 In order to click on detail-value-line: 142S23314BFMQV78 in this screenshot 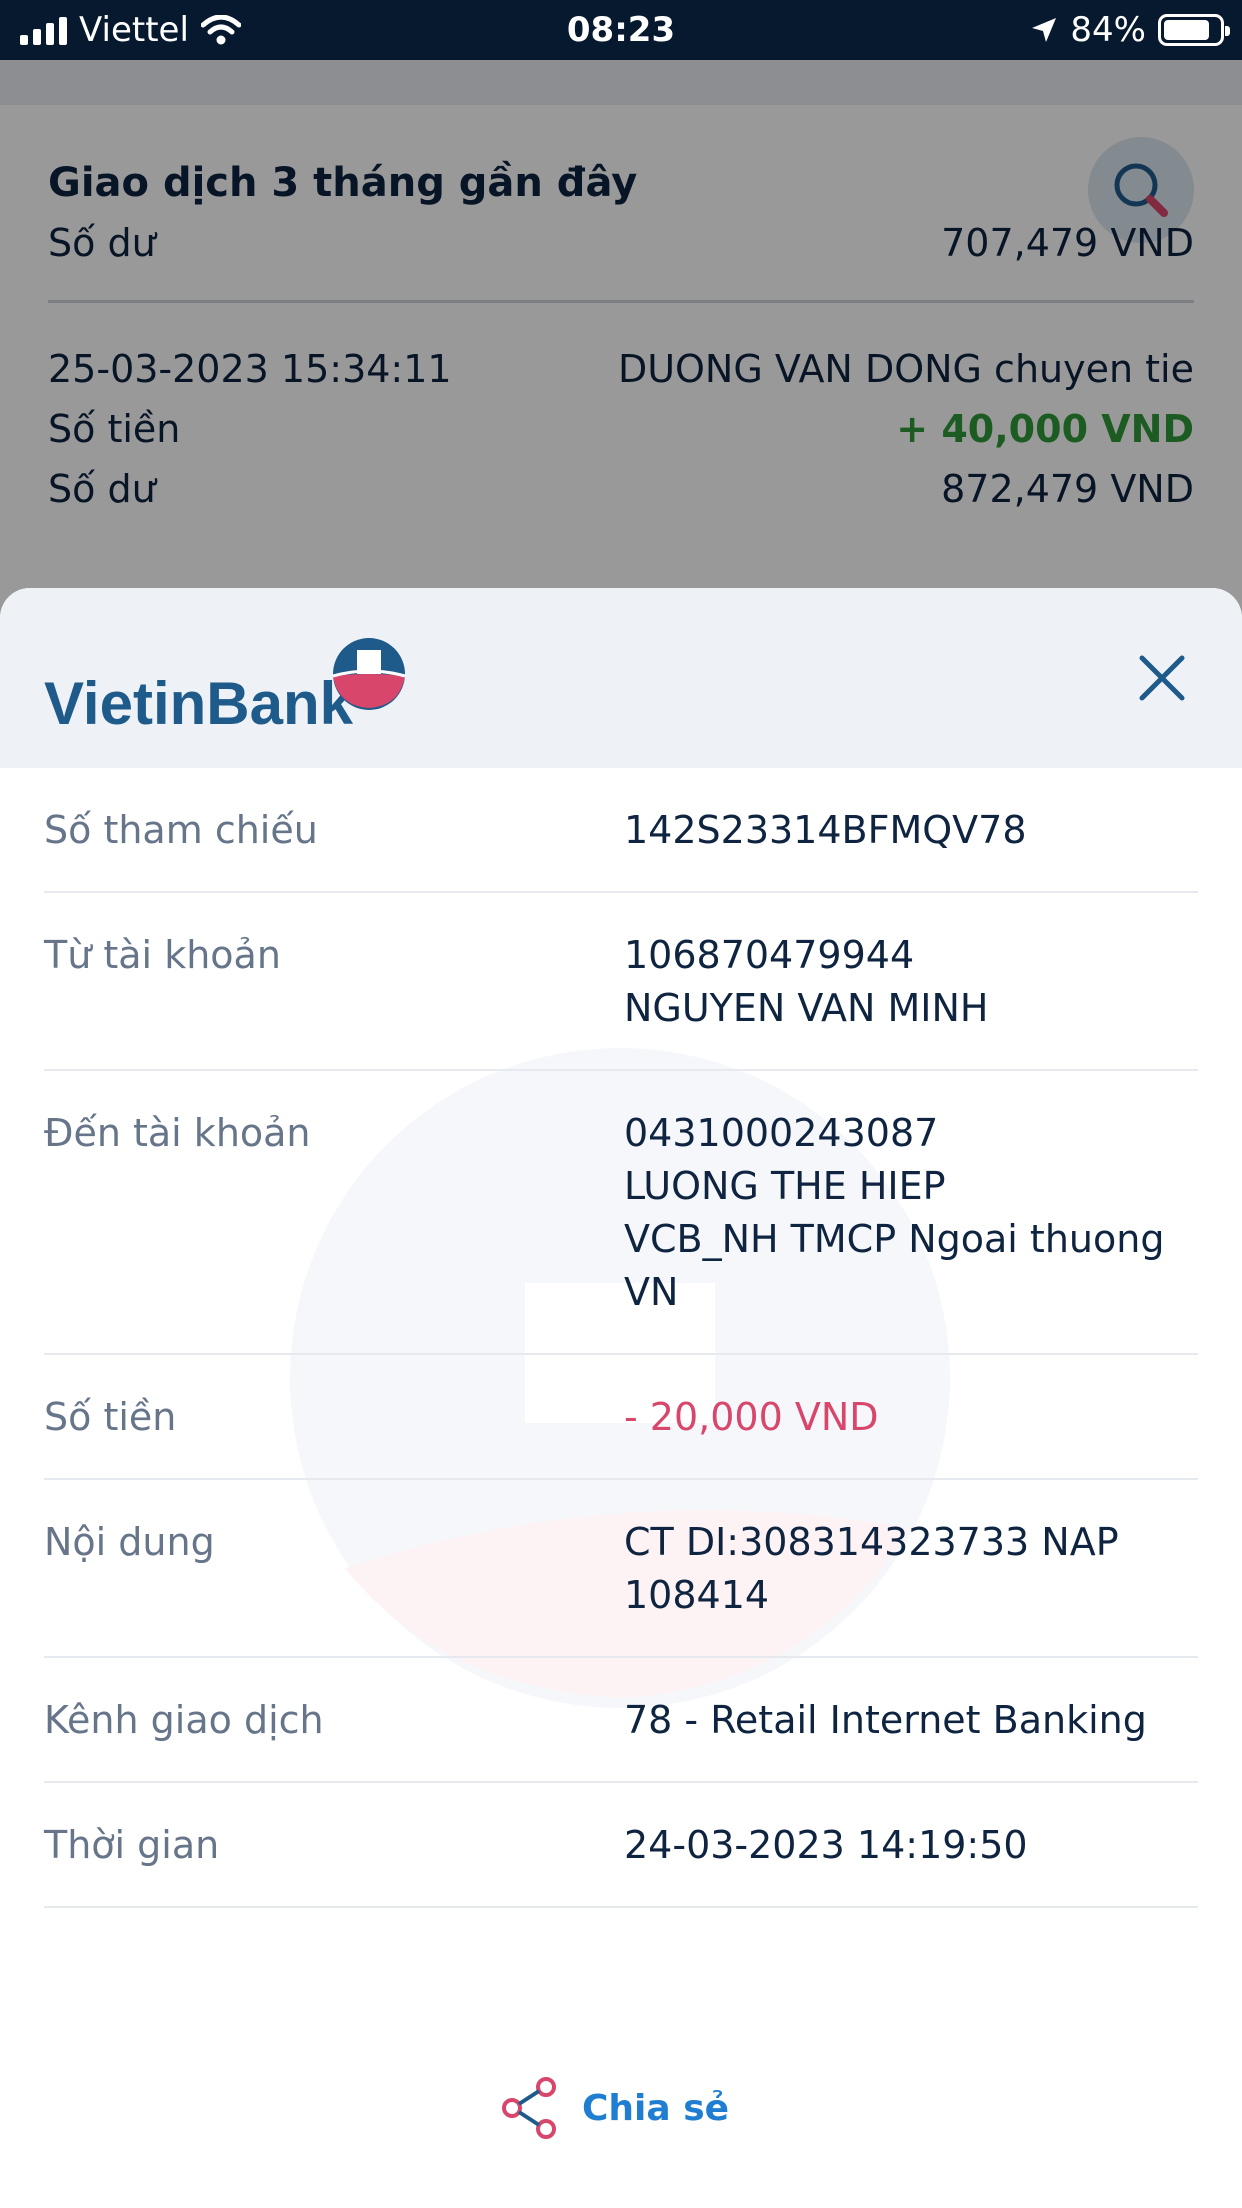, I will do `click(825, 830)`.